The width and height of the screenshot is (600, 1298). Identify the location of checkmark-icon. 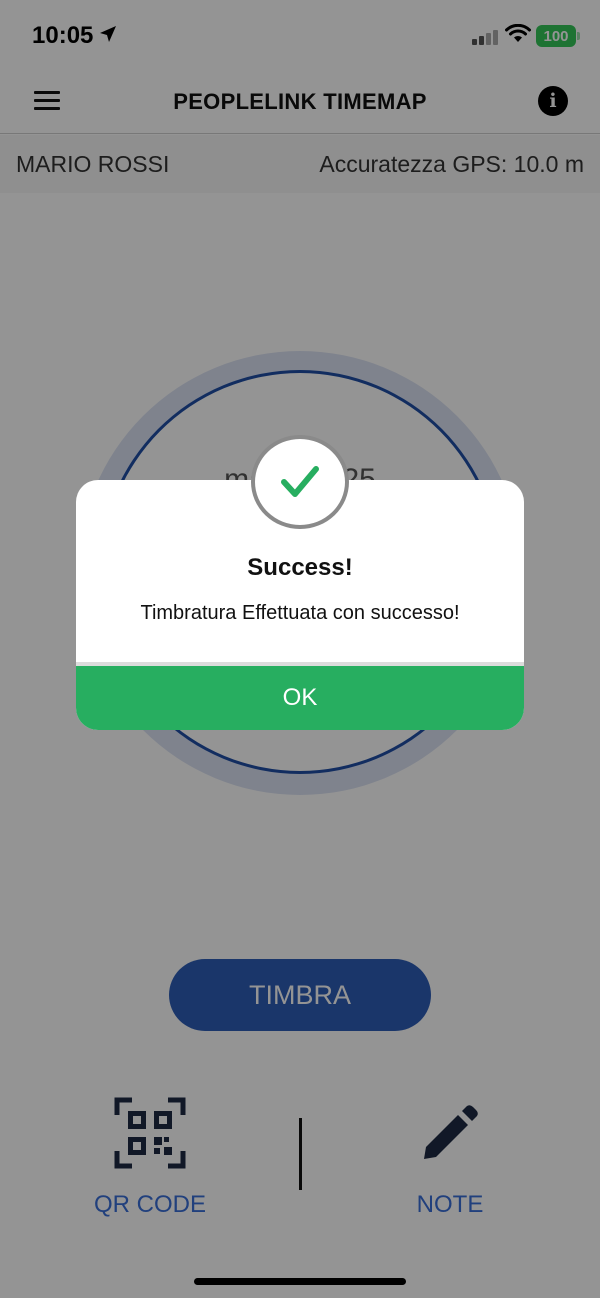
(300, 481).